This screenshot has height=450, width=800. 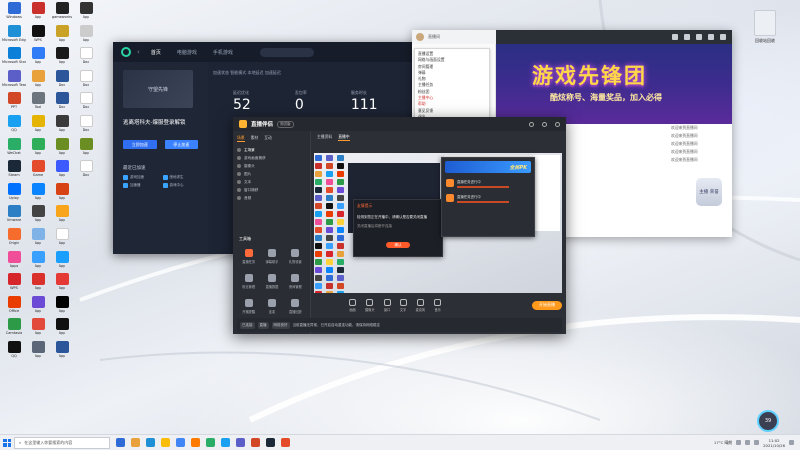 What do you see at coordinates (141, 185) in the screenshot?
I see `recent-item: 加速器` at bounding box center [141, 185].